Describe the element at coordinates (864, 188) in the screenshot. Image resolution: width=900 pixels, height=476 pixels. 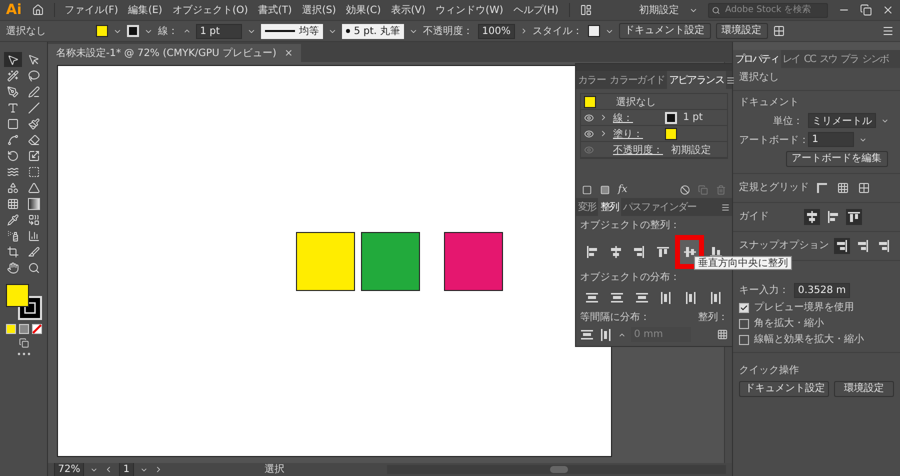
I see `pixel-grid-icon` at that location.